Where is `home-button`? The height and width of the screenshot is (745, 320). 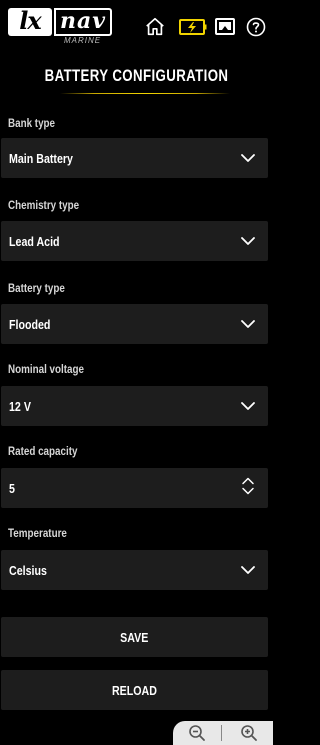
home-button is located at coordinates (155, 27).